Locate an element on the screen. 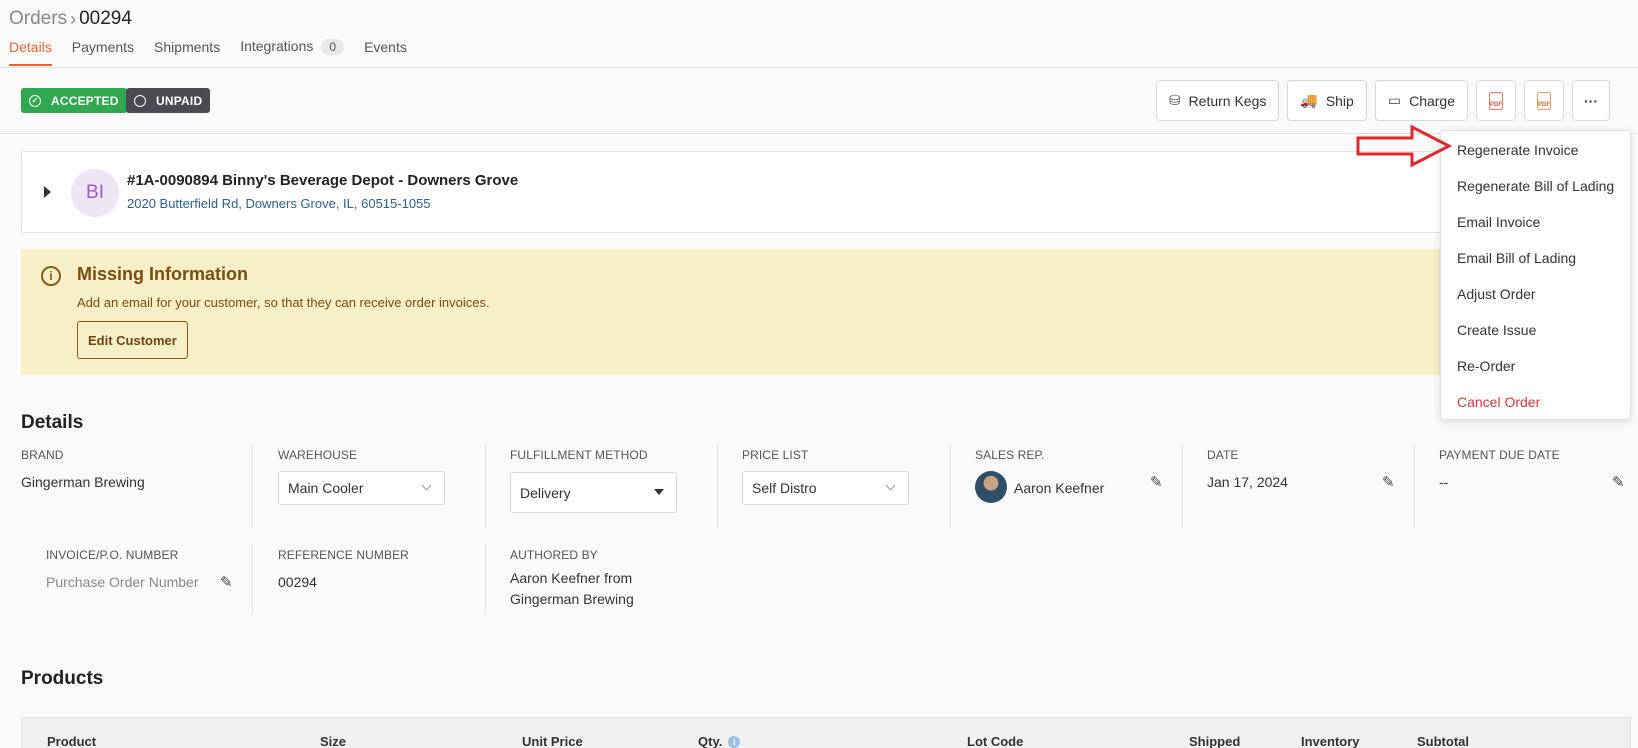 The width and height of the screenshot is (1638, 748). pdf-file-icon: PDF is located at coordinates (1544, 100).